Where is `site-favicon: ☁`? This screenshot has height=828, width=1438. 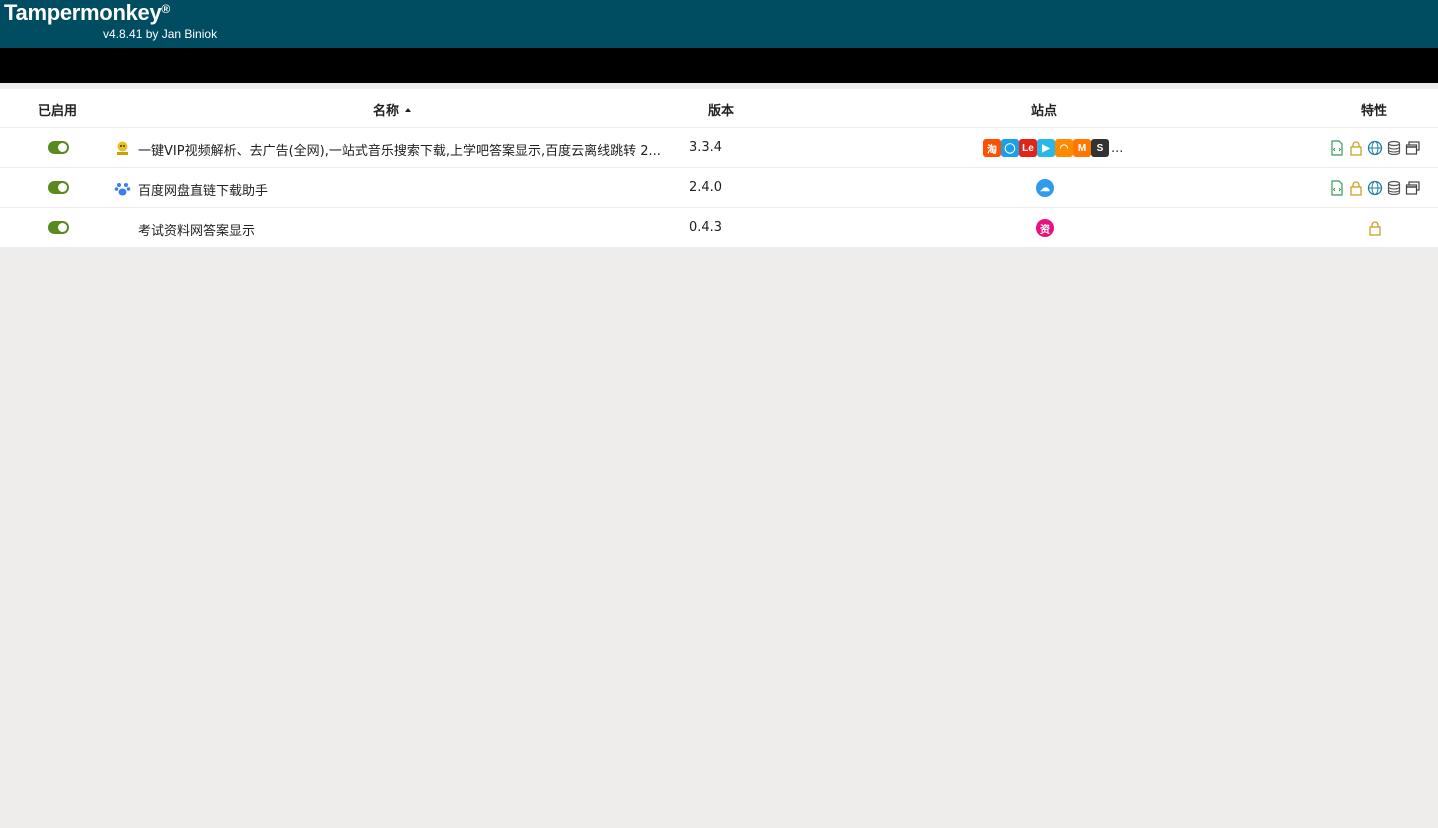 site-favicon: ☁ is located at coordinates (1045, 188).